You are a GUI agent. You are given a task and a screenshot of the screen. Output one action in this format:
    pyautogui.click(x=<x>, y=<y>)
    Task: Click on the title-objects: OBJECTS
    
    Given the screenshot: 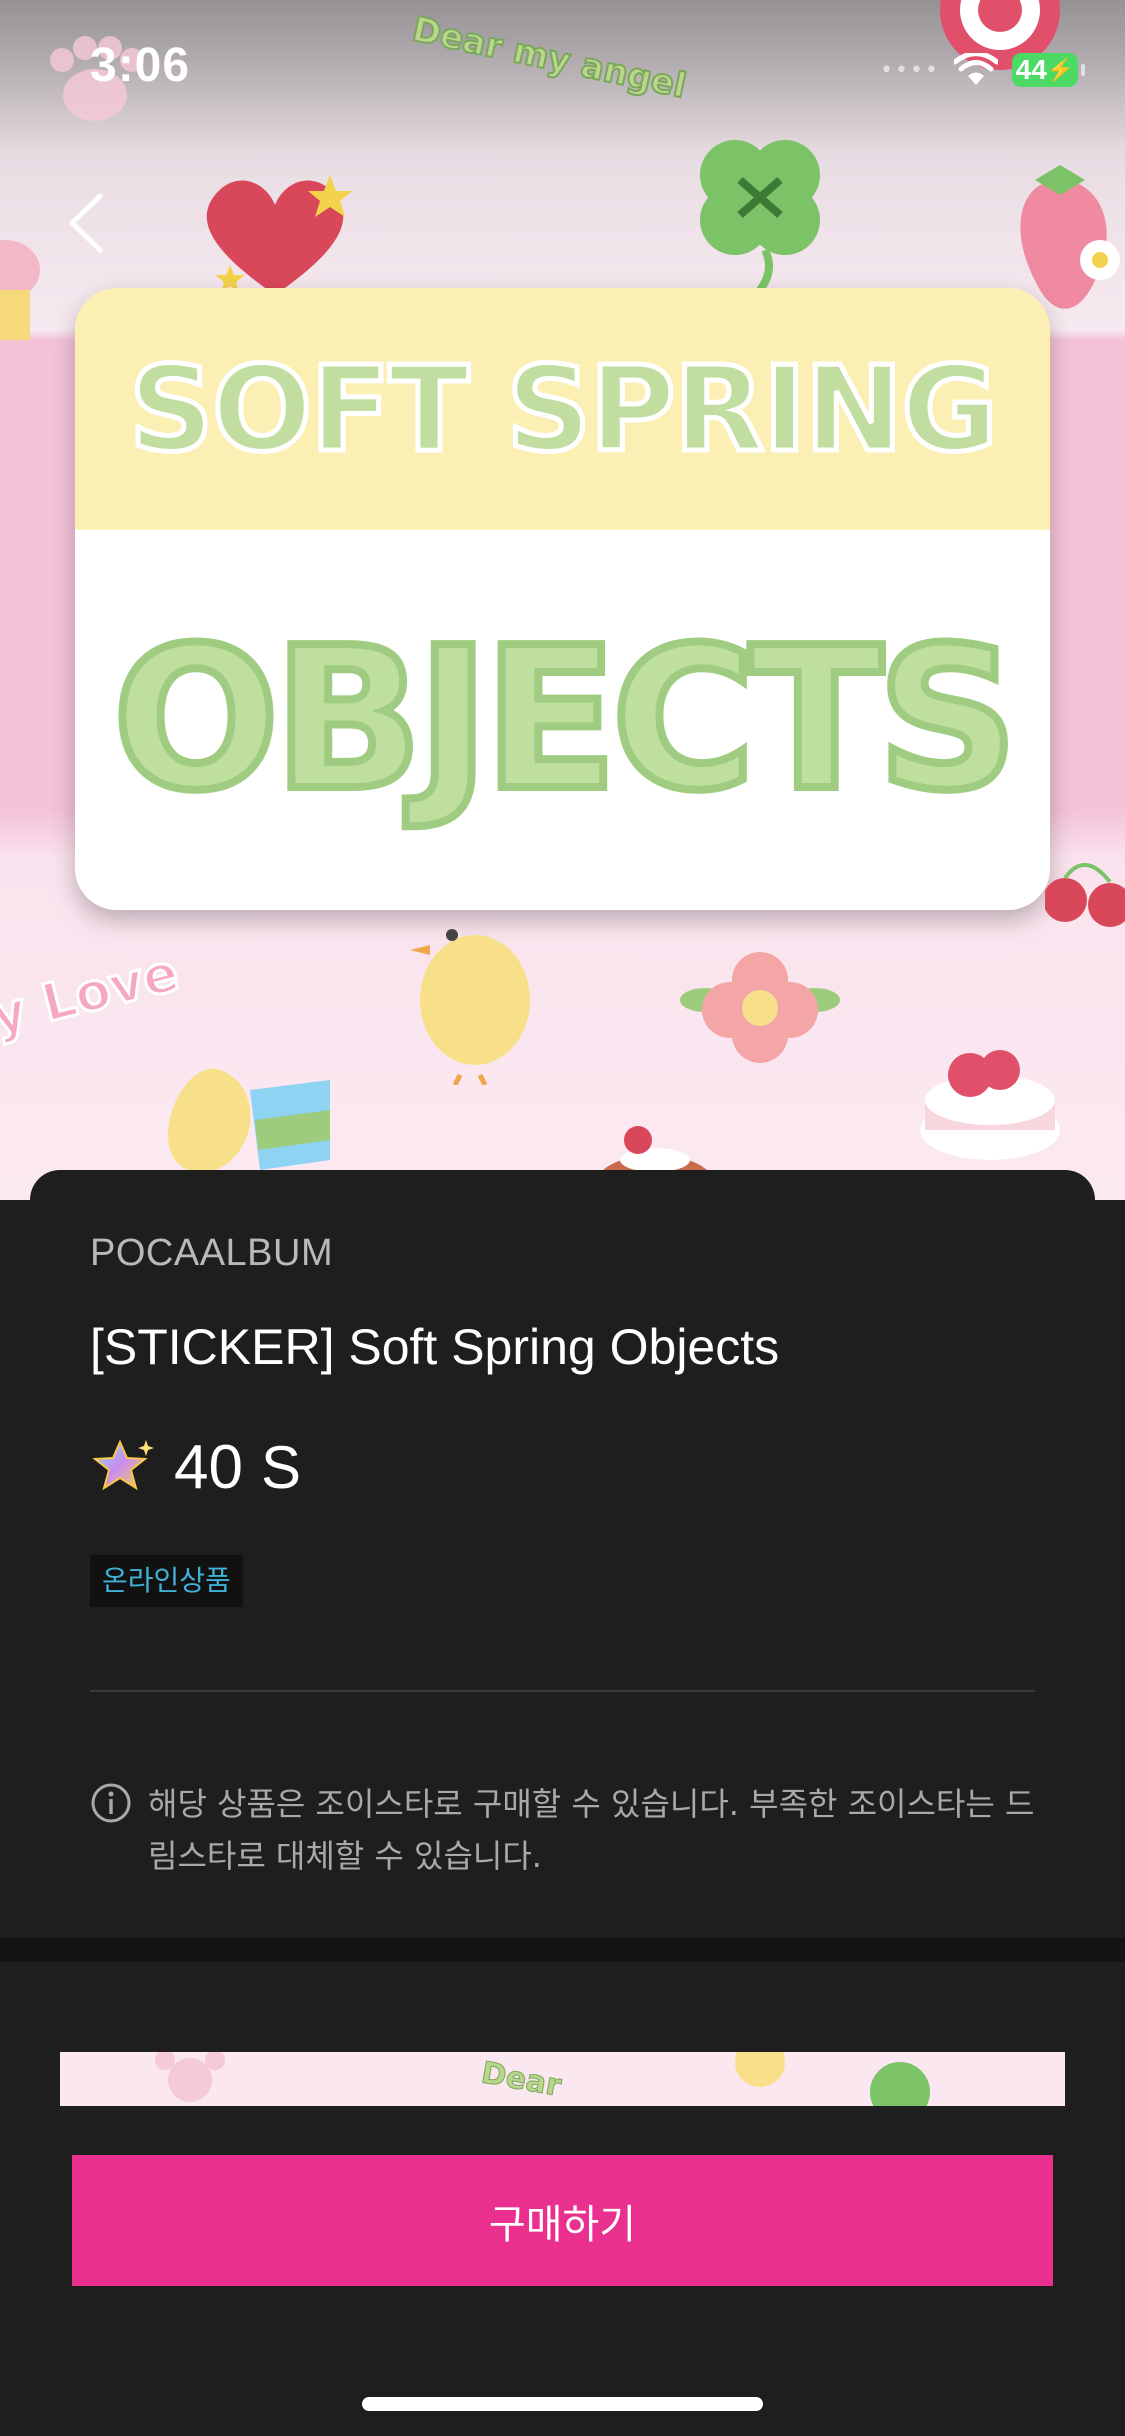 What is the action you would take?
    pyautogui.click(x=566, y=720)
    